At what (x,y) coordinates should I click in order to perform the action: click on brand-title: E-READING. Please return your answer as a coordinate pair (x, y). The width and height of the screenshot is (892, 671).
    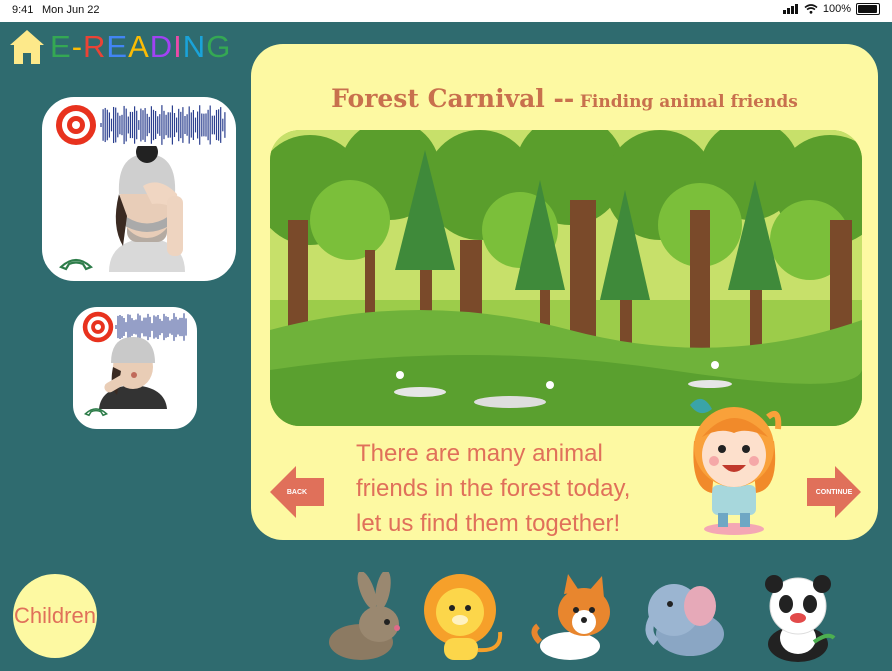
    Looking at the image, I should click on (140, 47).